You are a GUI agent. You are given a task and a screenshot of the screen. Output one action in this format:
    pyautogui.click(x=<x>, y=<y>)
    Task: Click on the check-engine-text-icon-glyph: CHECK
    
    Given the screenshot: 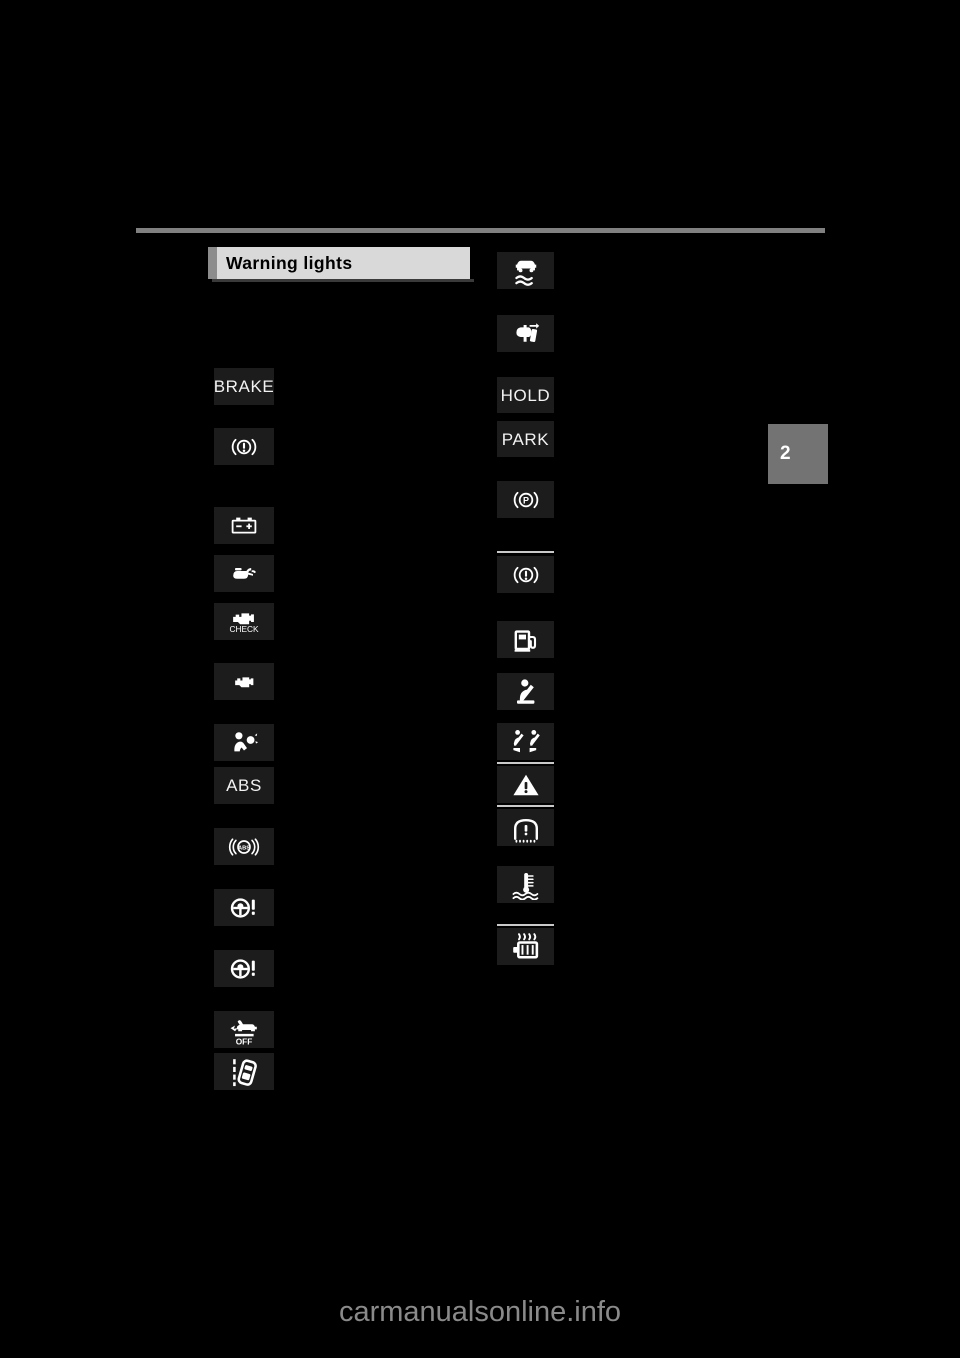 What is the action you would take?
    pyautogui.click(x=244, y=622)
    